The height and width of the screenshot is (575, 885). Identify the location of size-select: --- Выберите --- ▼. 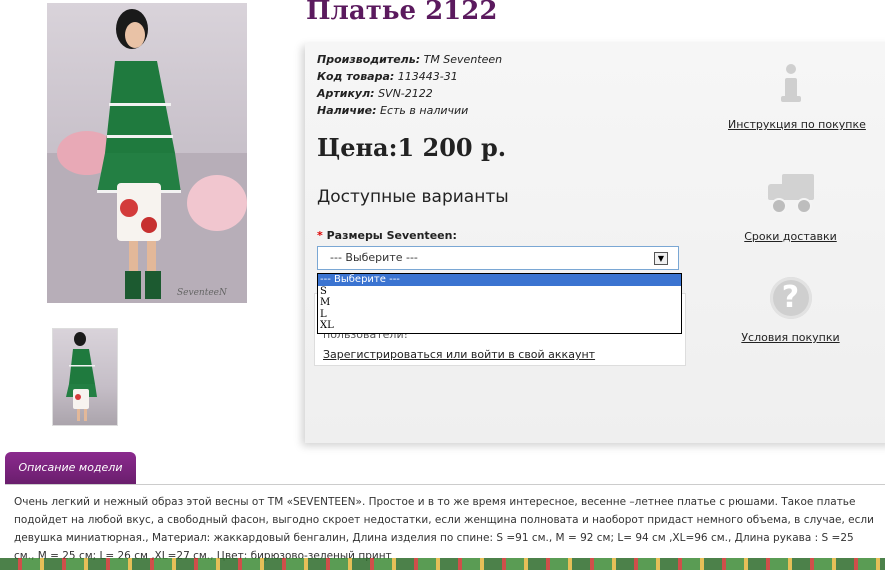
(498, 258).